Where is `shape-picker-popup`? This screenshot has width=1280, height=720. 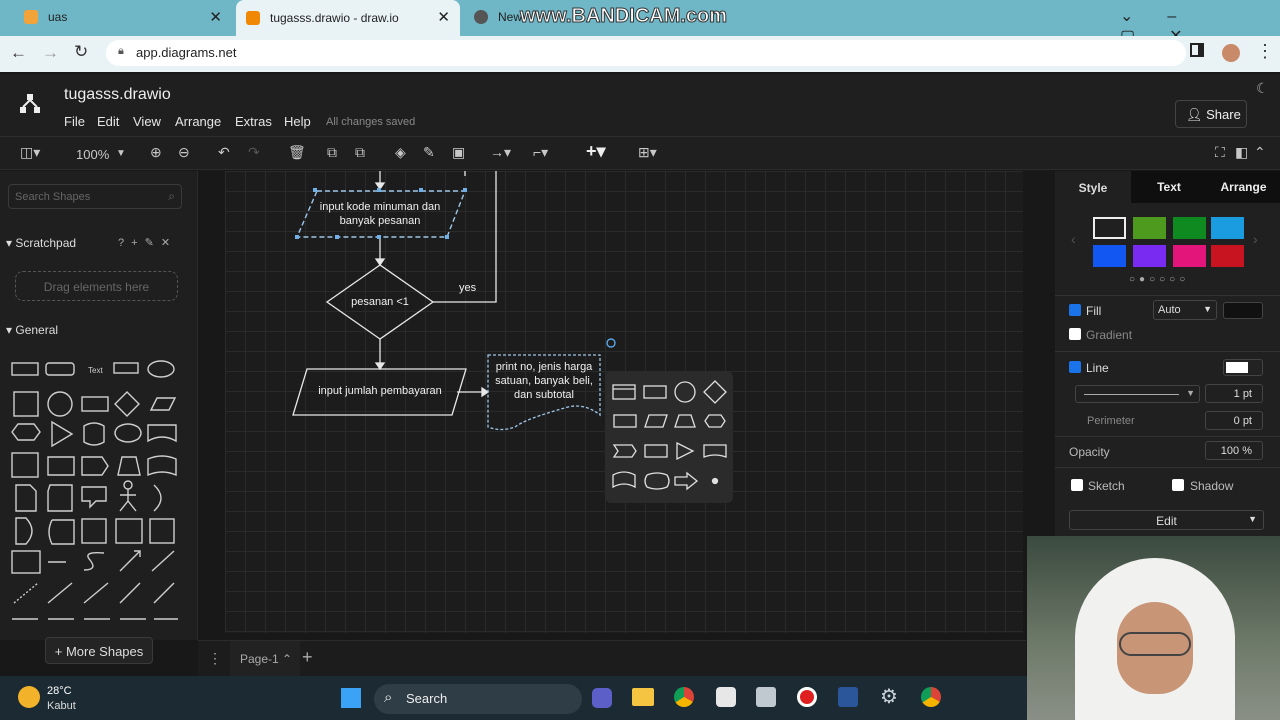
shape-picker-popup is located at coordinates (669, 437).